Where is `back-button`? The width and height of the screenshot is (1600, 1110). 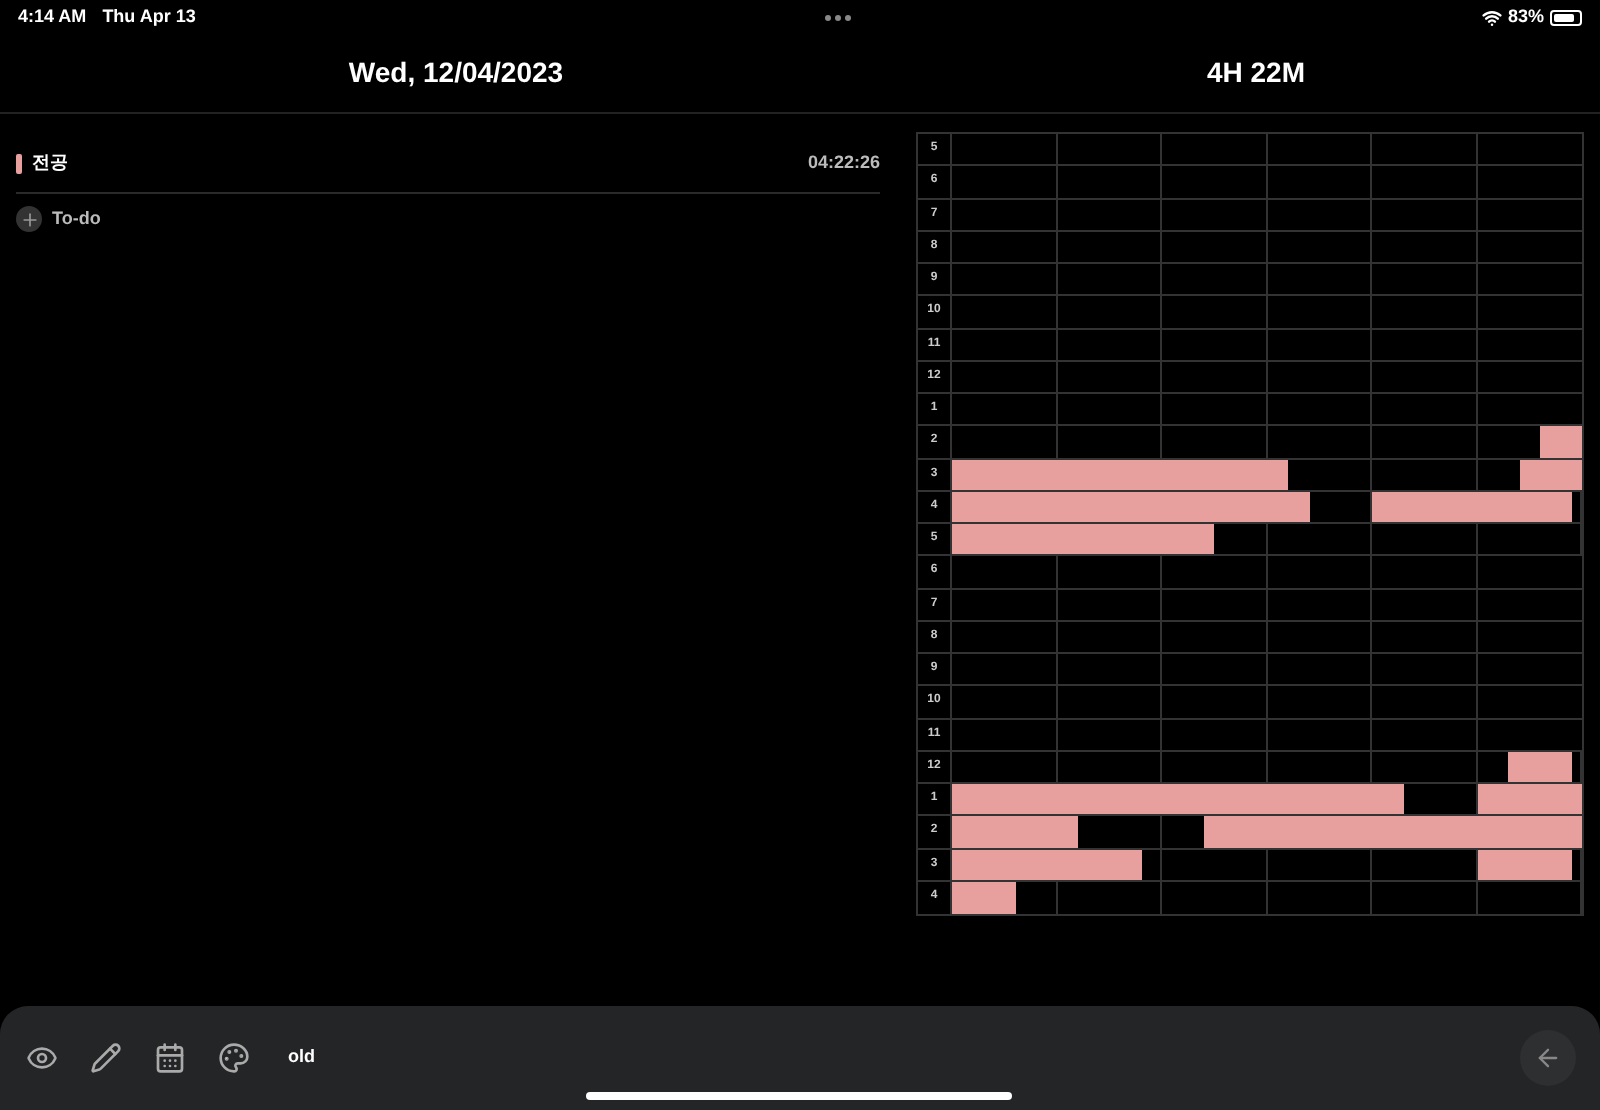 back-button is located at coordinates (1548, 1058).